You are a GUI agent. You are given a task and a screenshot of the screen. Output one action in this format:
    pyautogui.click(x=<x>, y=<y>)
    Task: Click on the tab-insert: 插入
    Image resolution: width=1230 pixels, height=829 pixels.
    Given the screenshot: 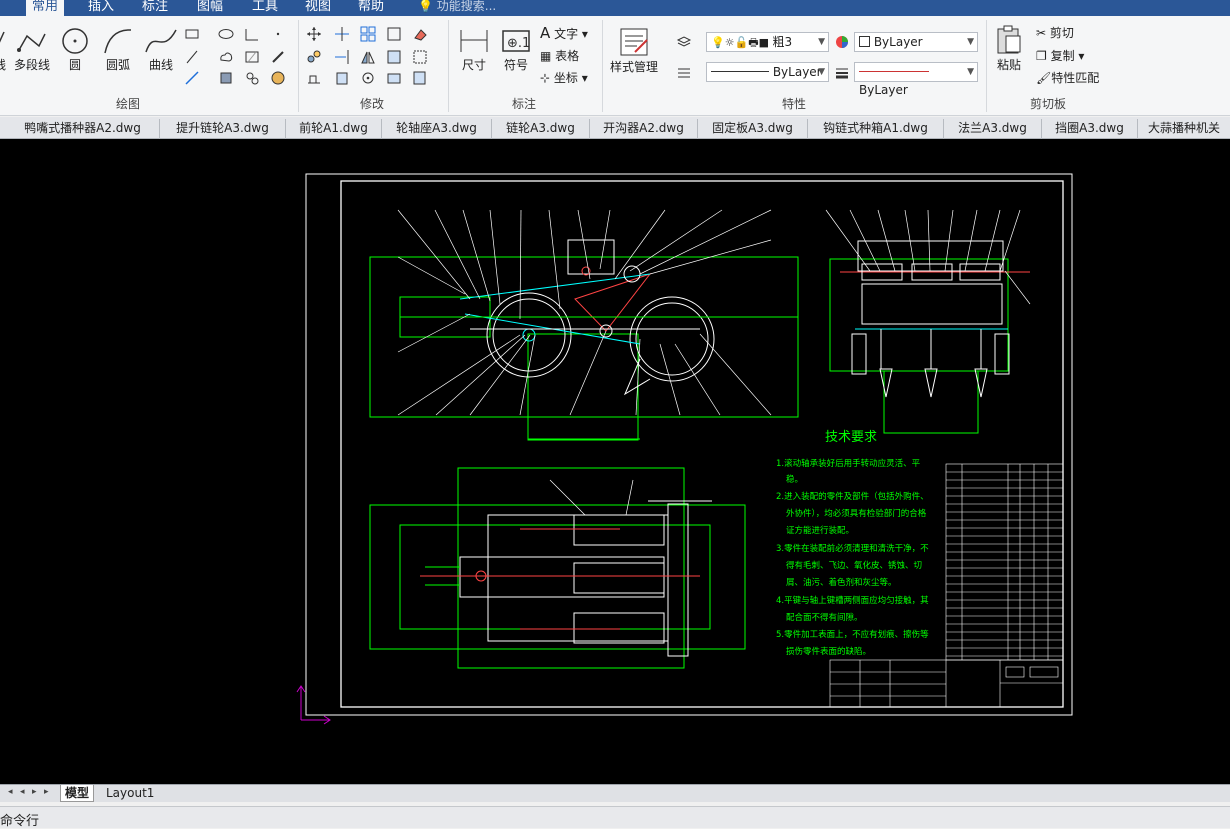 What is the action you would take?
    pyautogui.click(x=101, y=8)
    